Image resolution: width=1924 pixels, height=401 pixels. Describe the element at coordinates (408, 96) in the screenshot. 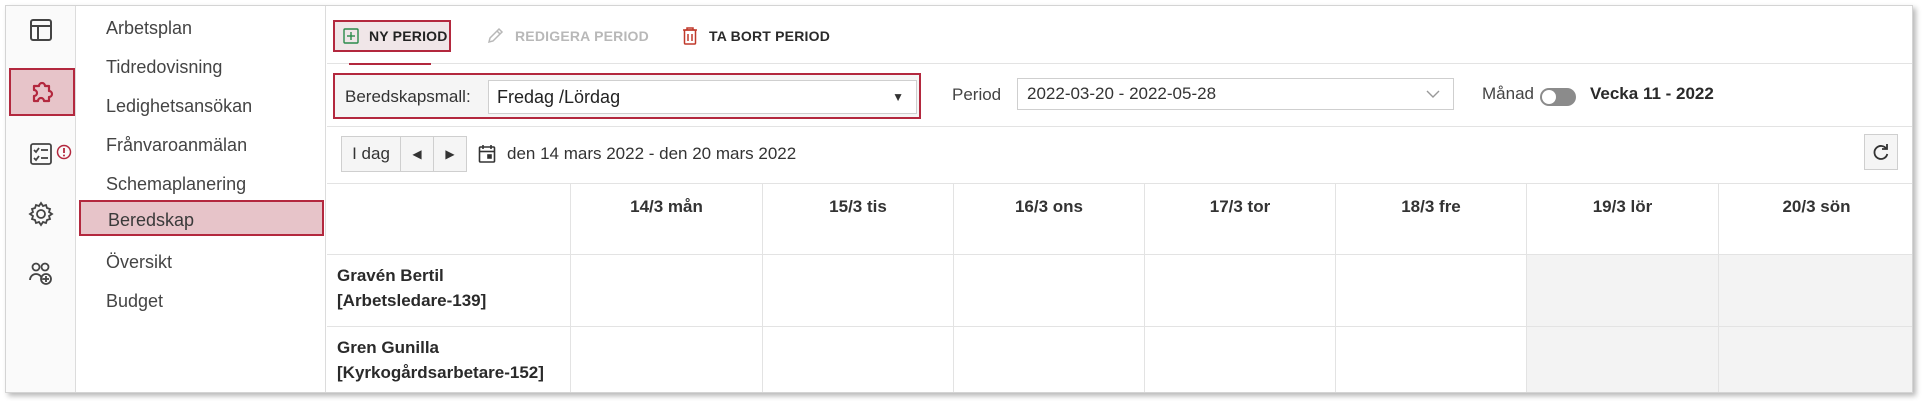

I see `template-label: Beredskapsmall:` at that location.